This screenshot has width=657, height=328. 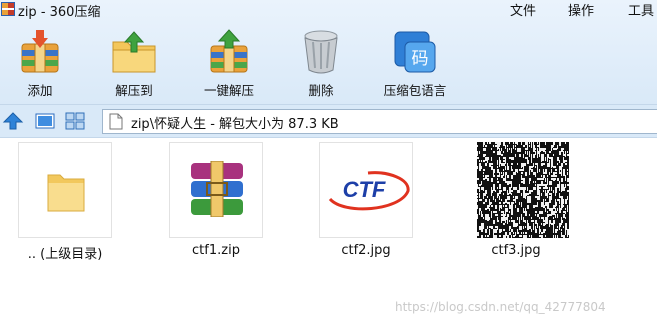 What do you see at coordinates (13, 121) in the screenshot?
I see `up-arrow-icon` at bounding box center [13, 121].